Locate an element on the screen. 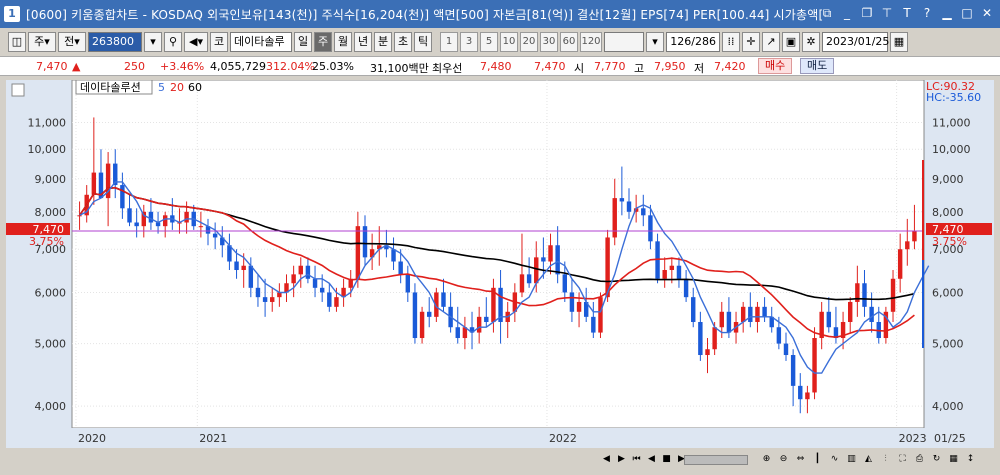 The height and width of the screenshot is (475, 1000). arrow-icon: ↕ is located at coordinates (970, 459).